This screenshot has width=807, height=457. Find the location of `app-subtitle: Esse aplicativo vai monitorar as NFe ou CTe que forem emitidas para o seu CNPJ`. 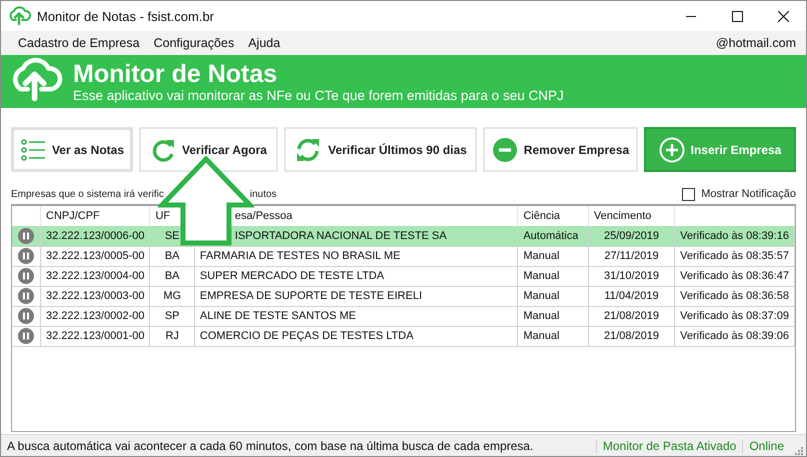

app-subtitle: Esse aplicativo vai monitorar as NFe ou CTe que forem emitidas para o seu CNPJ is located at coordinates (318, 96).